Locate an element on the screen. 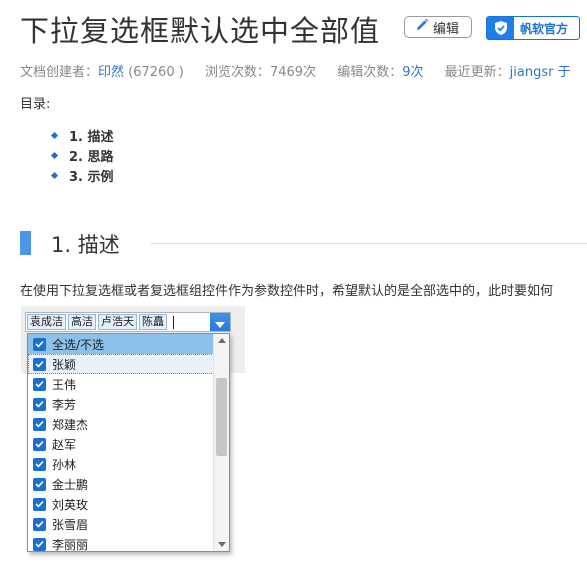 The width and height of the screenshot is (587, 562). page-title: 下拉复选框默认选中全部值 is located at coordinates (200, 31).